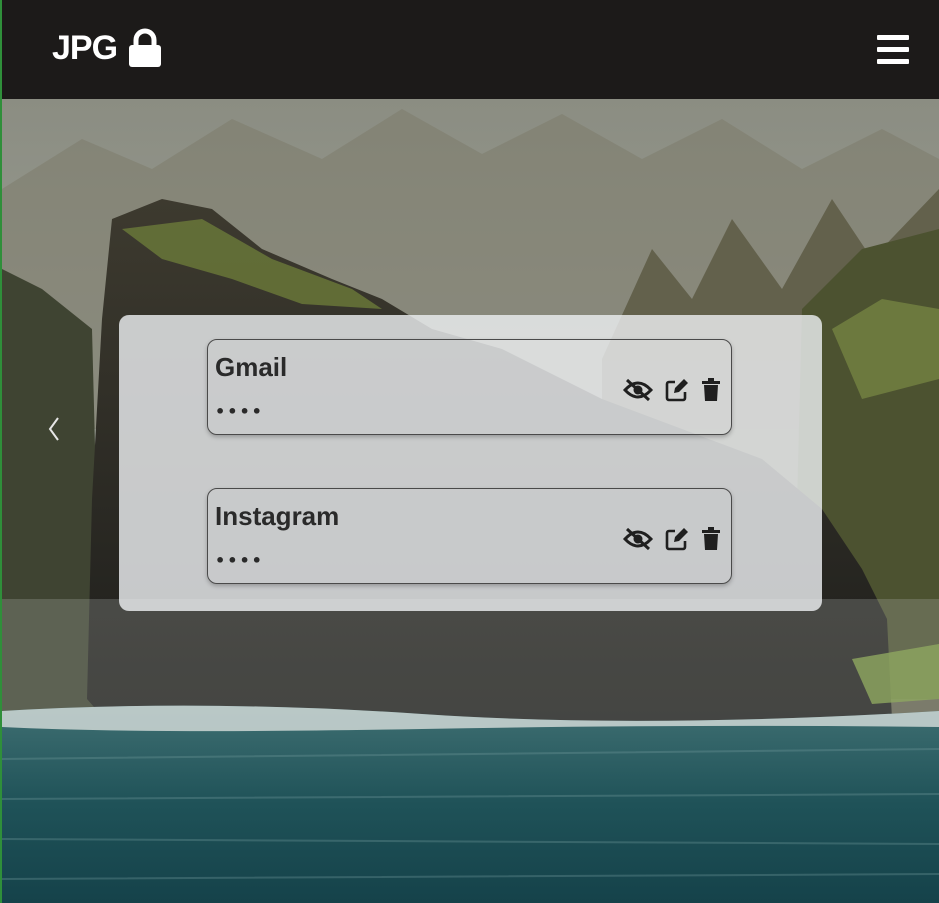  Describe the element at coordinates (470, 49) in the screenshot. I see `navbar: JPG` at that location.